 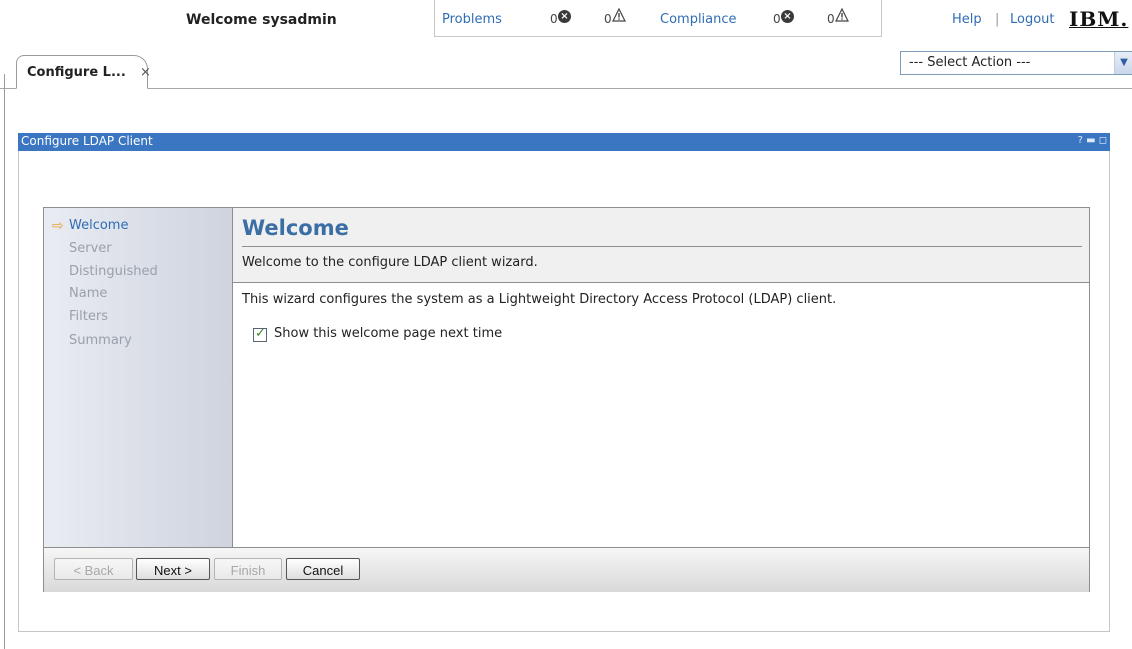 I want to click on tab-configure-ldap: Configure L... ×, so click(x=83, y=72).